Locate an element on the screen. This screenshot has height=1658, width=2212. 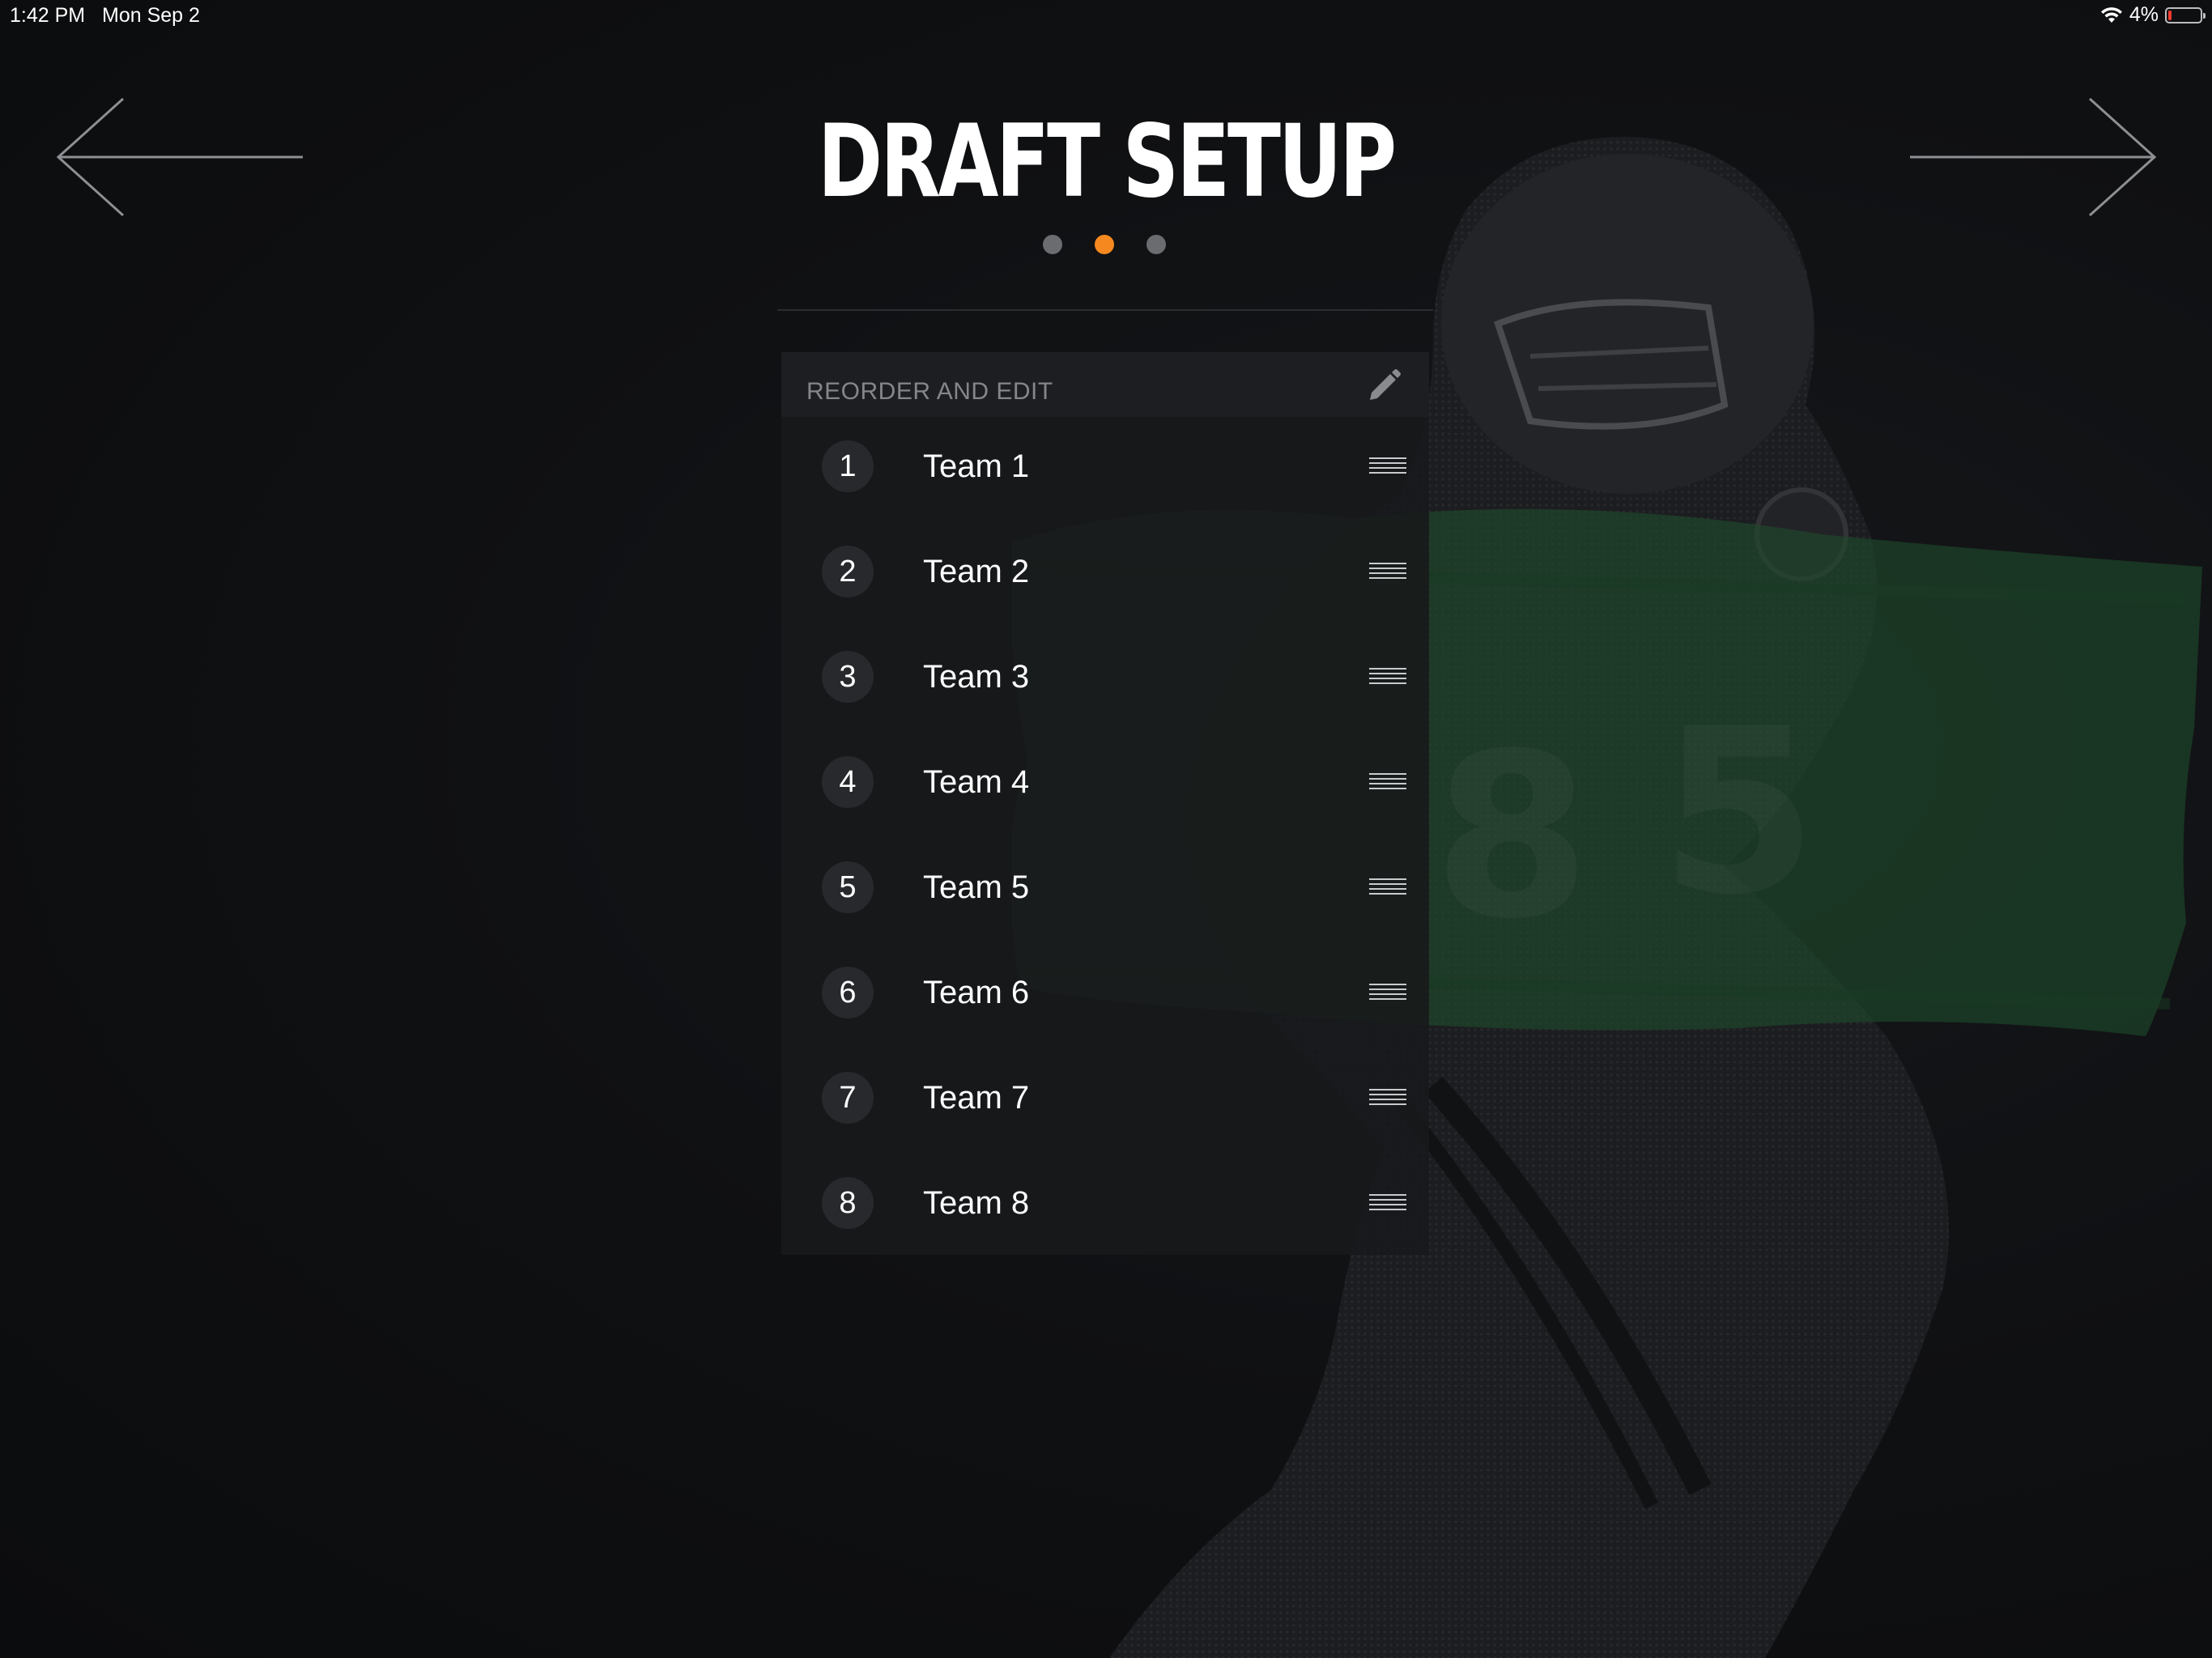
team-name: Team 8 is located at coordinates (976, 1203).